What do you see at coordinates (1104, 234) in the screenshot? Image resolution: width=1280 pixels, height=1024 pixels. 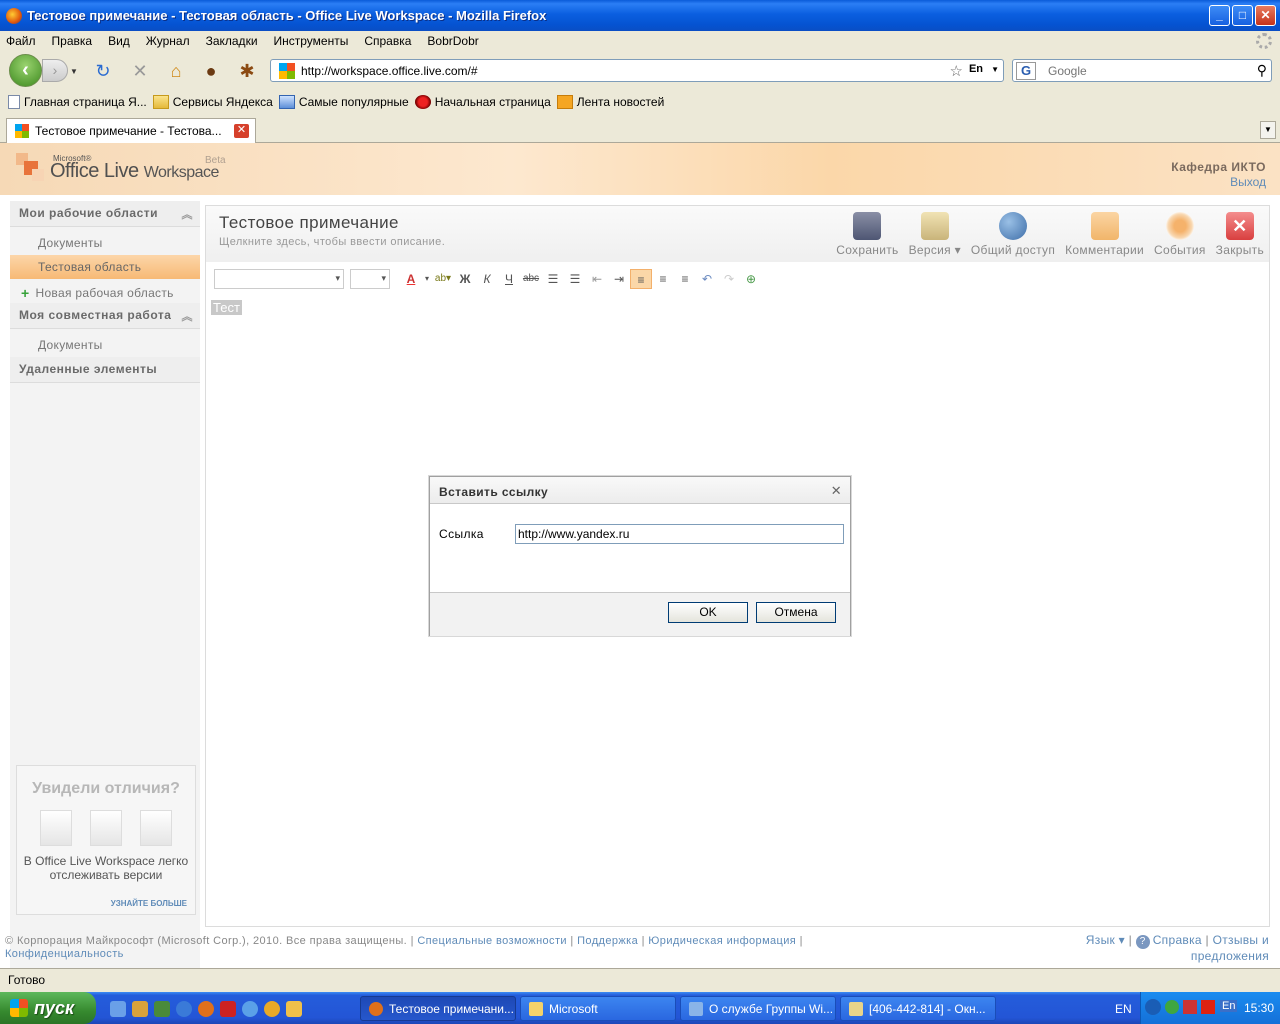 I see `comments-button: Комментарии` at bounding box center [1104, 234].